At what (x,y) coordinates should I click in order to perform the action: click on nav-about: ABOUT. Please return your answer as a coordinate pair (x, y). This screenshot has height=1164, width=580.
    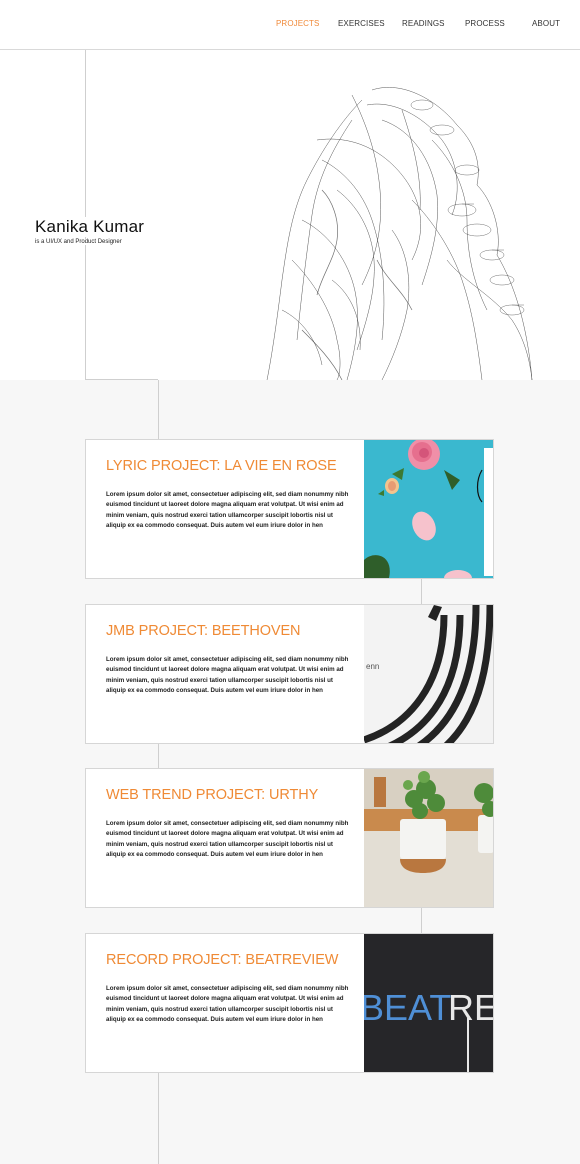
    Looking at the image, I should click on (546, 23).